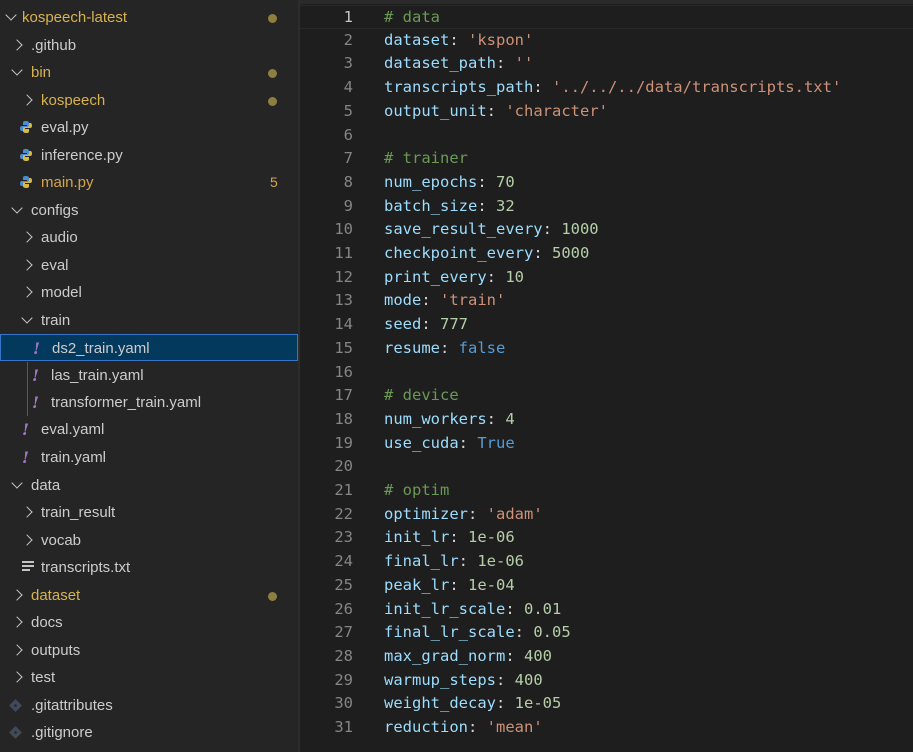 This screenshot has width=913, height=752. What do you see at coordinates (606, 41) in the screenshot?
I see `code-line: 2 dataset: 'kspon'` at bounding box center [606, 41].